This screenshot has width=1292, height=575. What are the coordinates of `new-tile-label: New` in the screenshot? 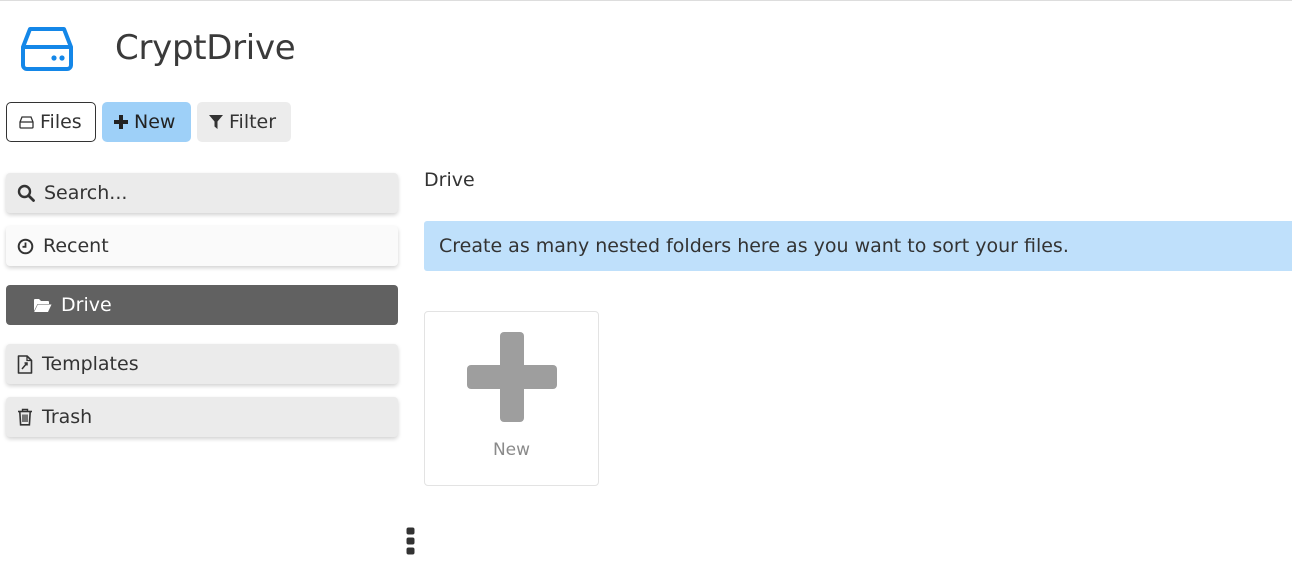 It's located at (511, 450).